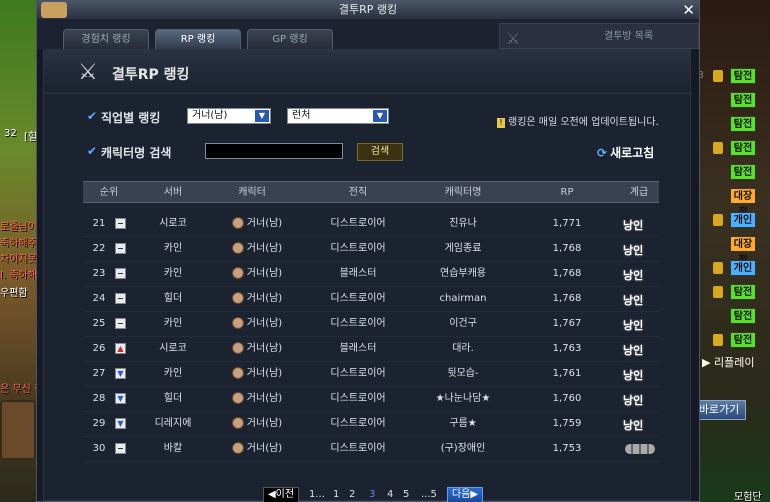 The width and height of the screenshot is (770, 502). Describe the element at coordinates (599, 36) in the screenshot. I see `tab-duel-room-list: ⚔ 결투방 목록` at that location.